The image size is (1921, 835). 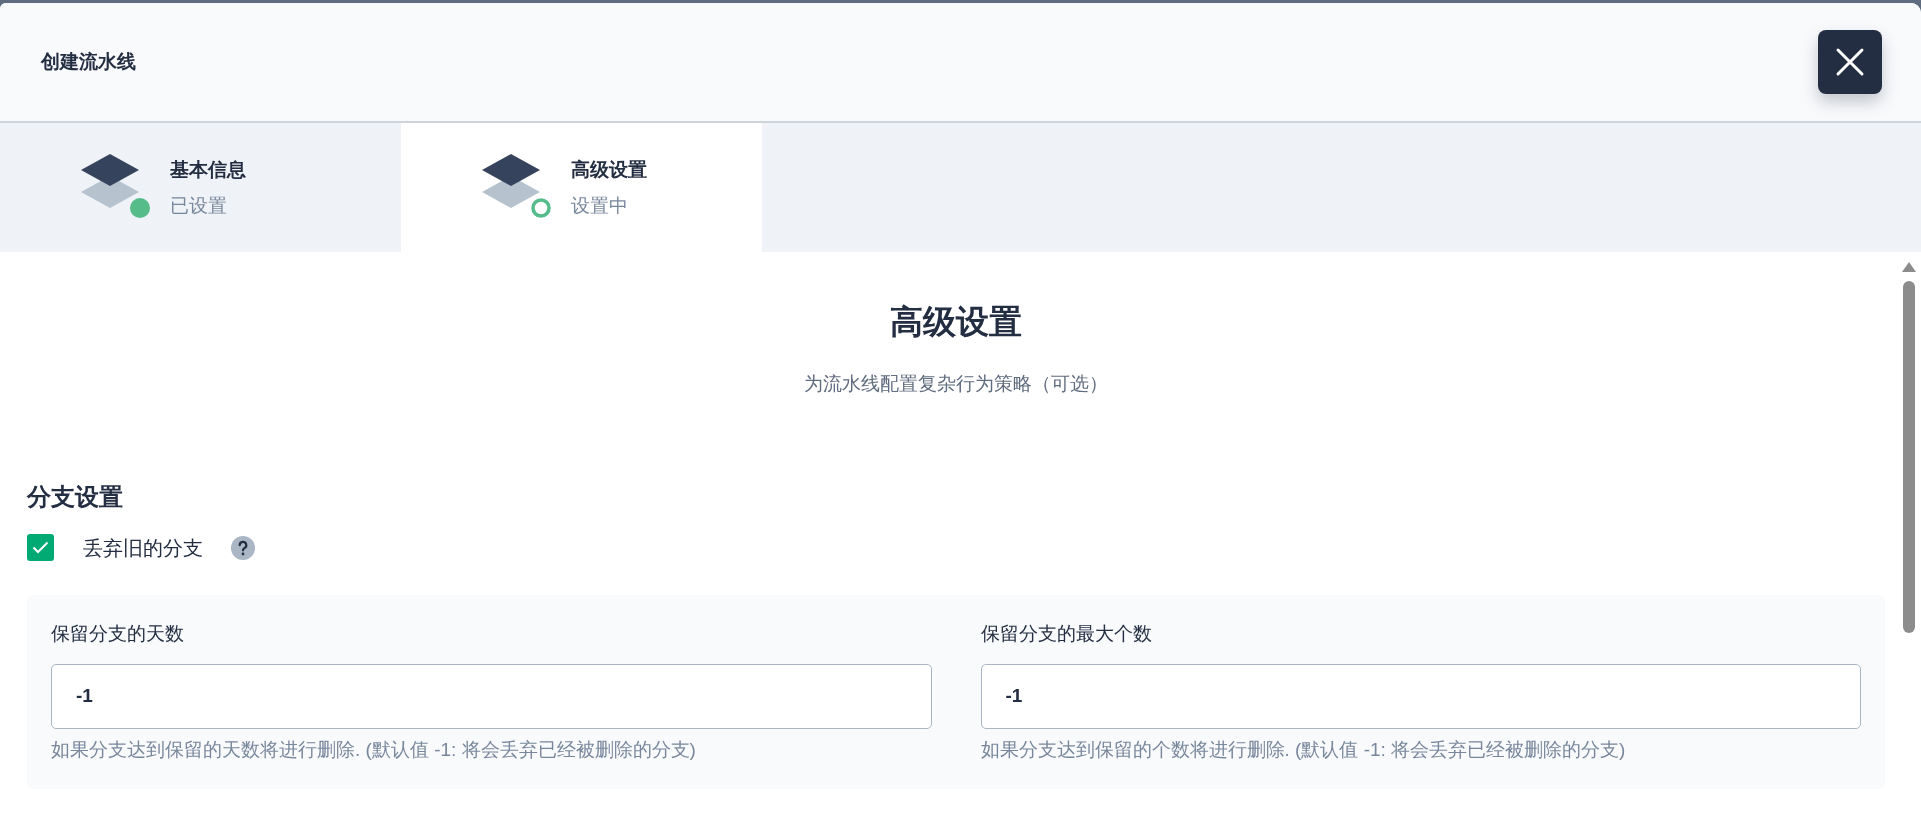 What do you see at coordinates (208, 169) in the screenshot?
I see `step-title: 基本信息` at bounding box center [208, 169].